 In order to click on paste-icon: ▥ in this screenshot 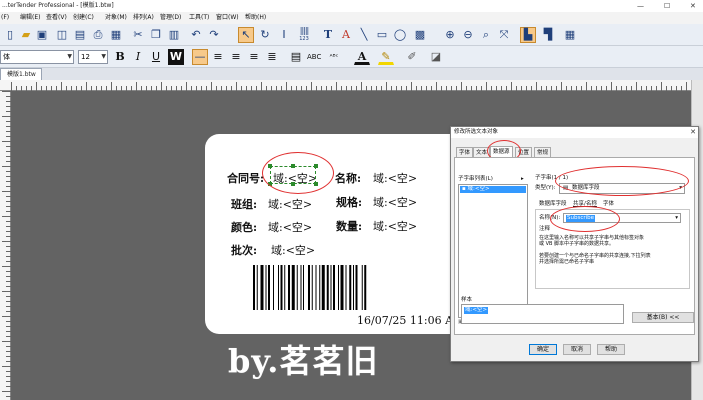, I will do `click(174, 35)`.